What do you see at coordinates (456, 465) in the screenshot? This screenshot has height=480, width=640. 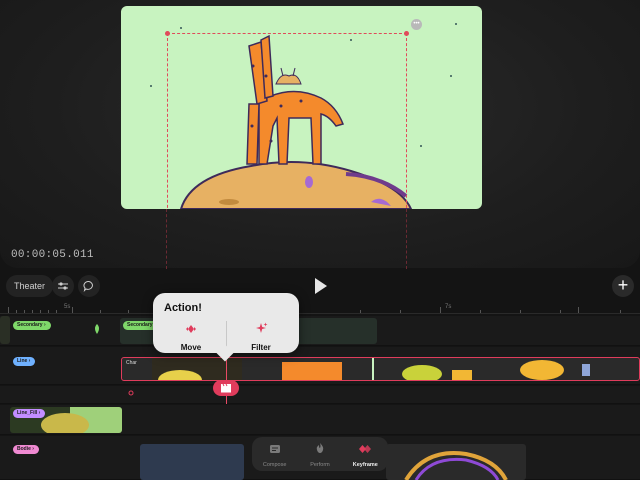 I see `clip-thumbnail` at bounding box center [456, 465].